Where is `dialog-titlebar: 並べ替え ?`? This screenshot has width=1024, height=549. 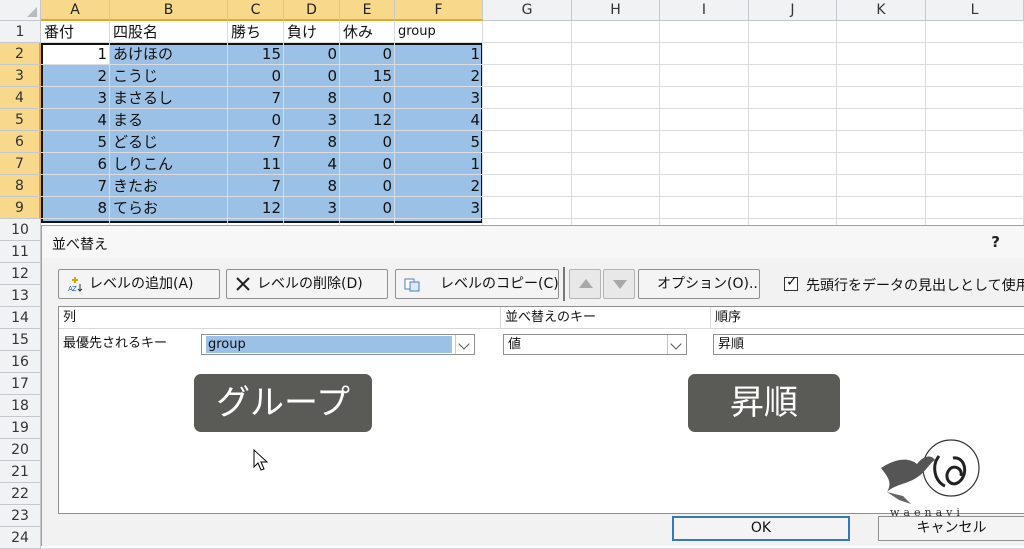 dialog-titlebar: 並べ替え ? is located at coordinates (533, 242).